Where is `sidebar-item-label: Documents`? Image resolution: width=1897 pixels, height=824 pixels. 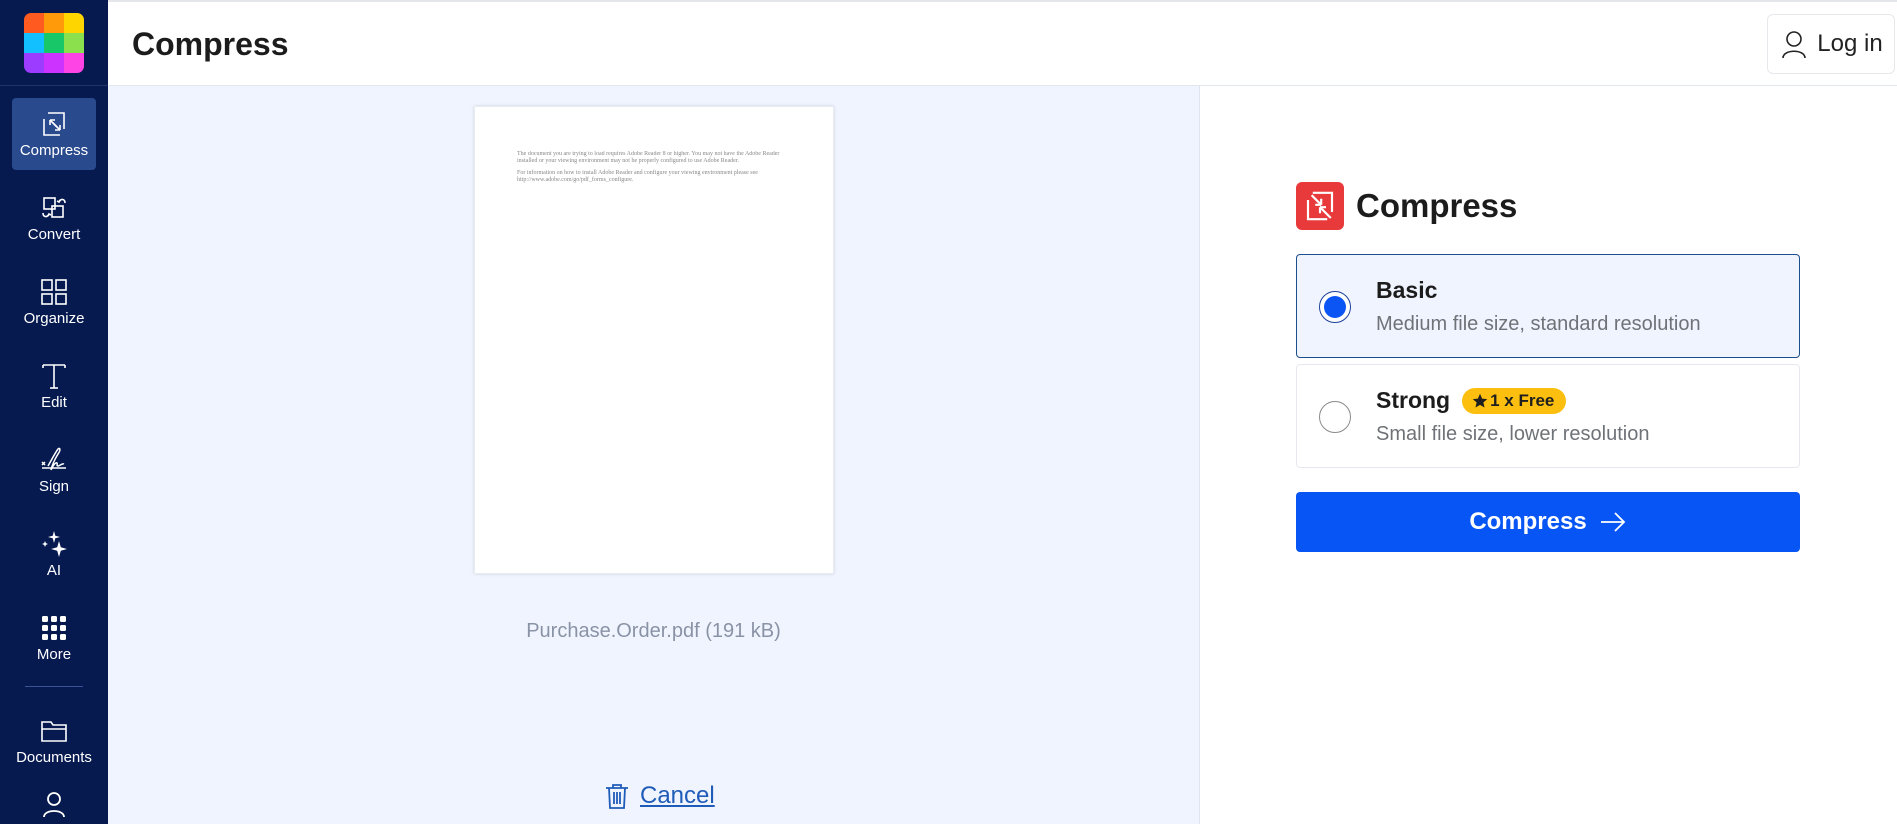
sidebar-item-label: Documents is located at coordinates (54, 757).